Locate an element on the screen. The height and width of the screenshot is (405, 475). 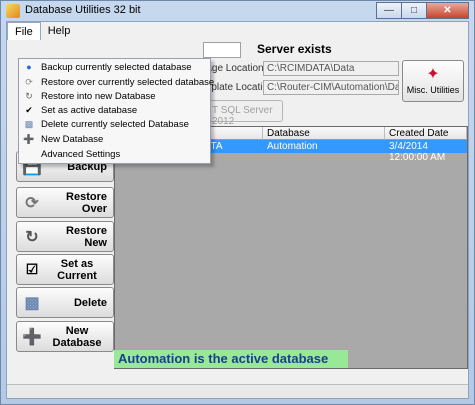
menu-item-set-active-label: Set as active database is located at coordinates (89, 110).